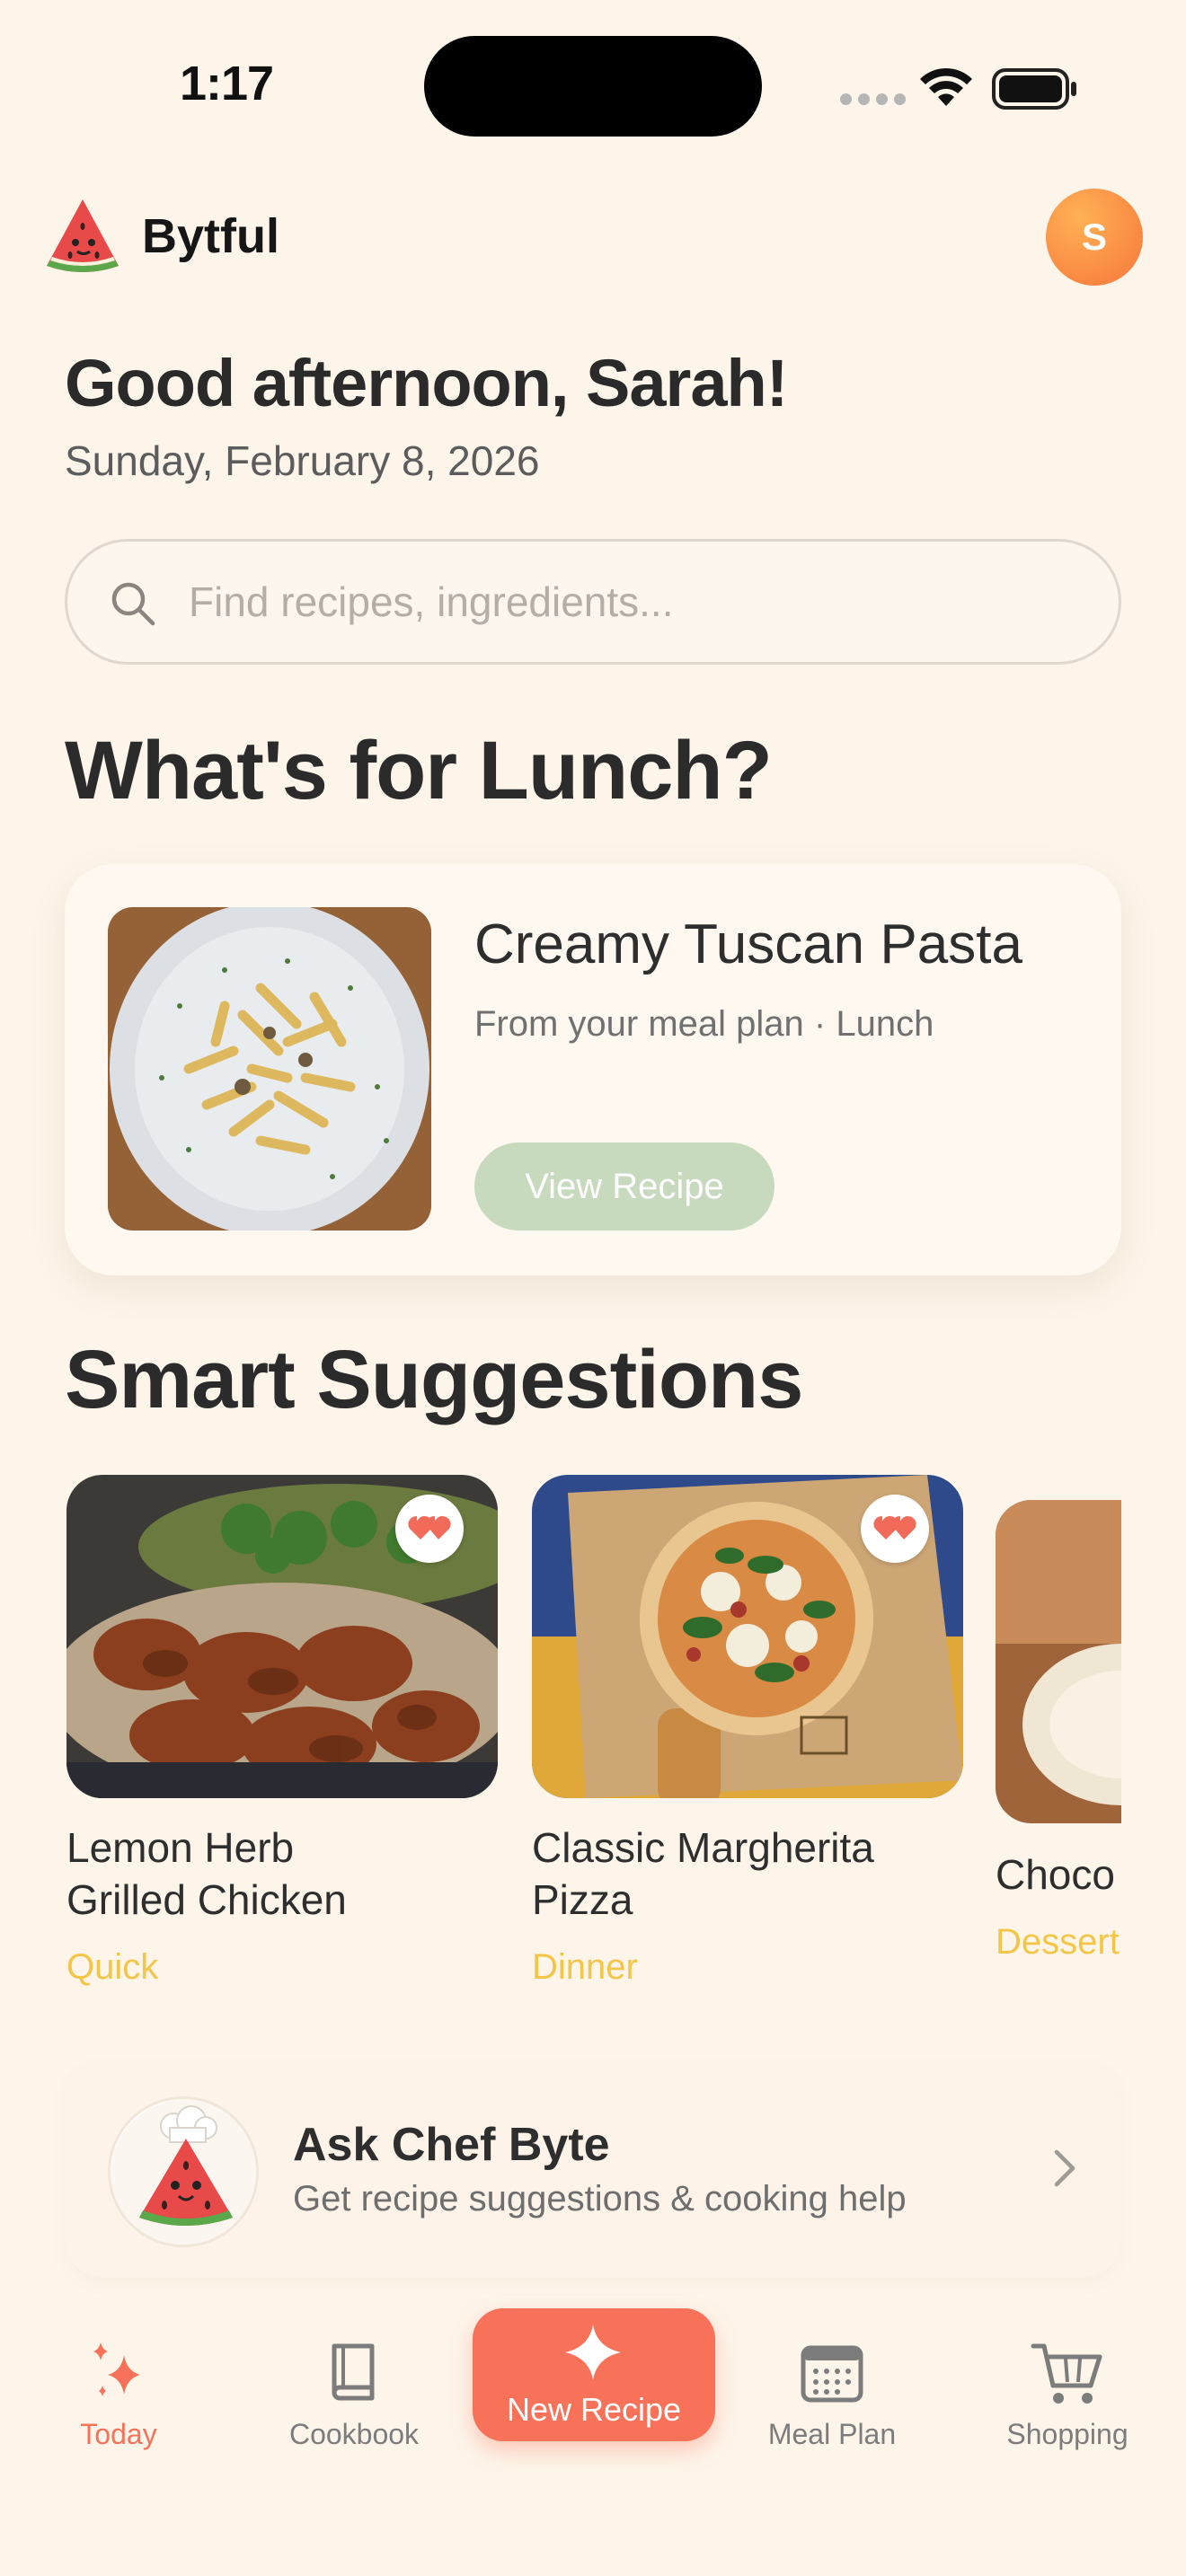  What do you see at coordinates (419, 770) in the screenshot?
I see `lunch-section-title: What's for Lunch?` at bounding box center [419, 770].